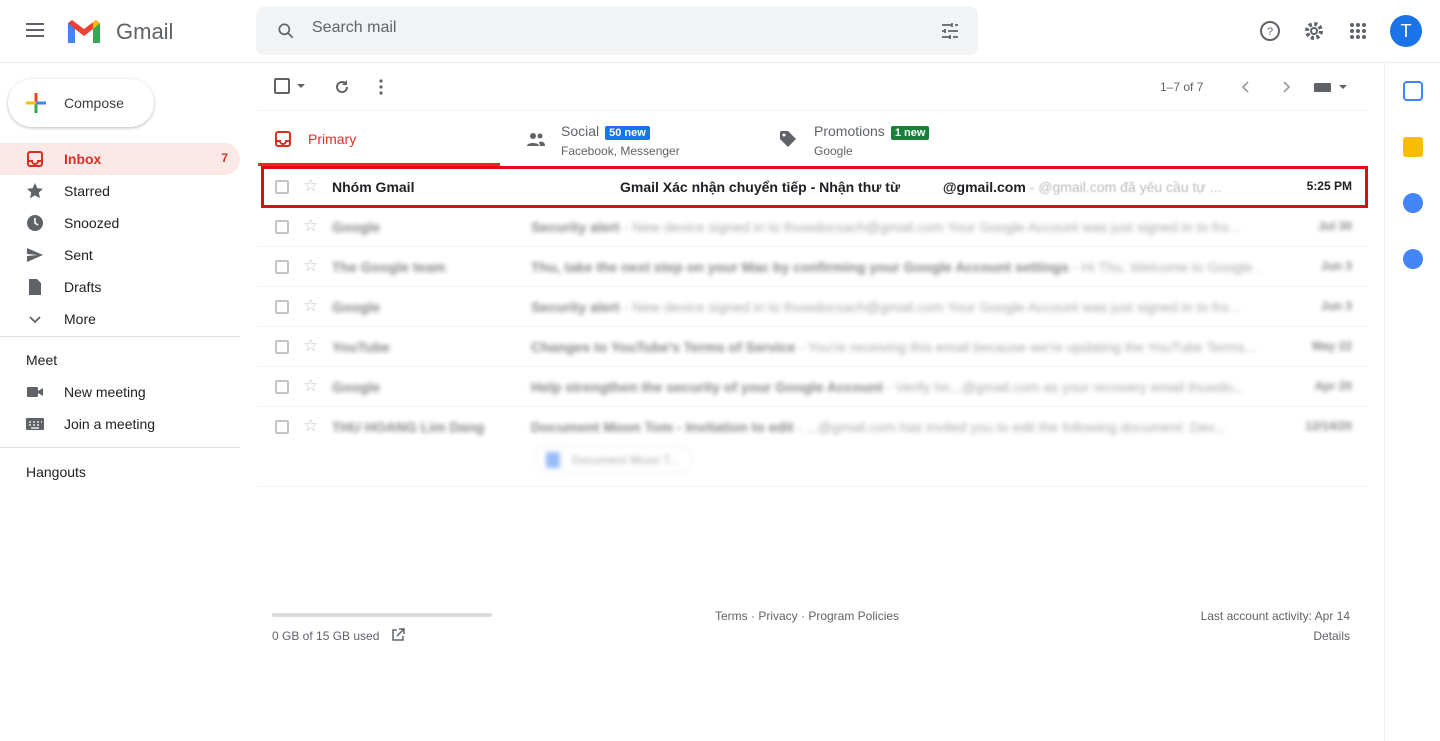 Image resolution: width=1440 pixels, height=741 pixels. Describe the element at coordinates (282, 86) in the screenshot. I see `select-all-checkbox` at that location.